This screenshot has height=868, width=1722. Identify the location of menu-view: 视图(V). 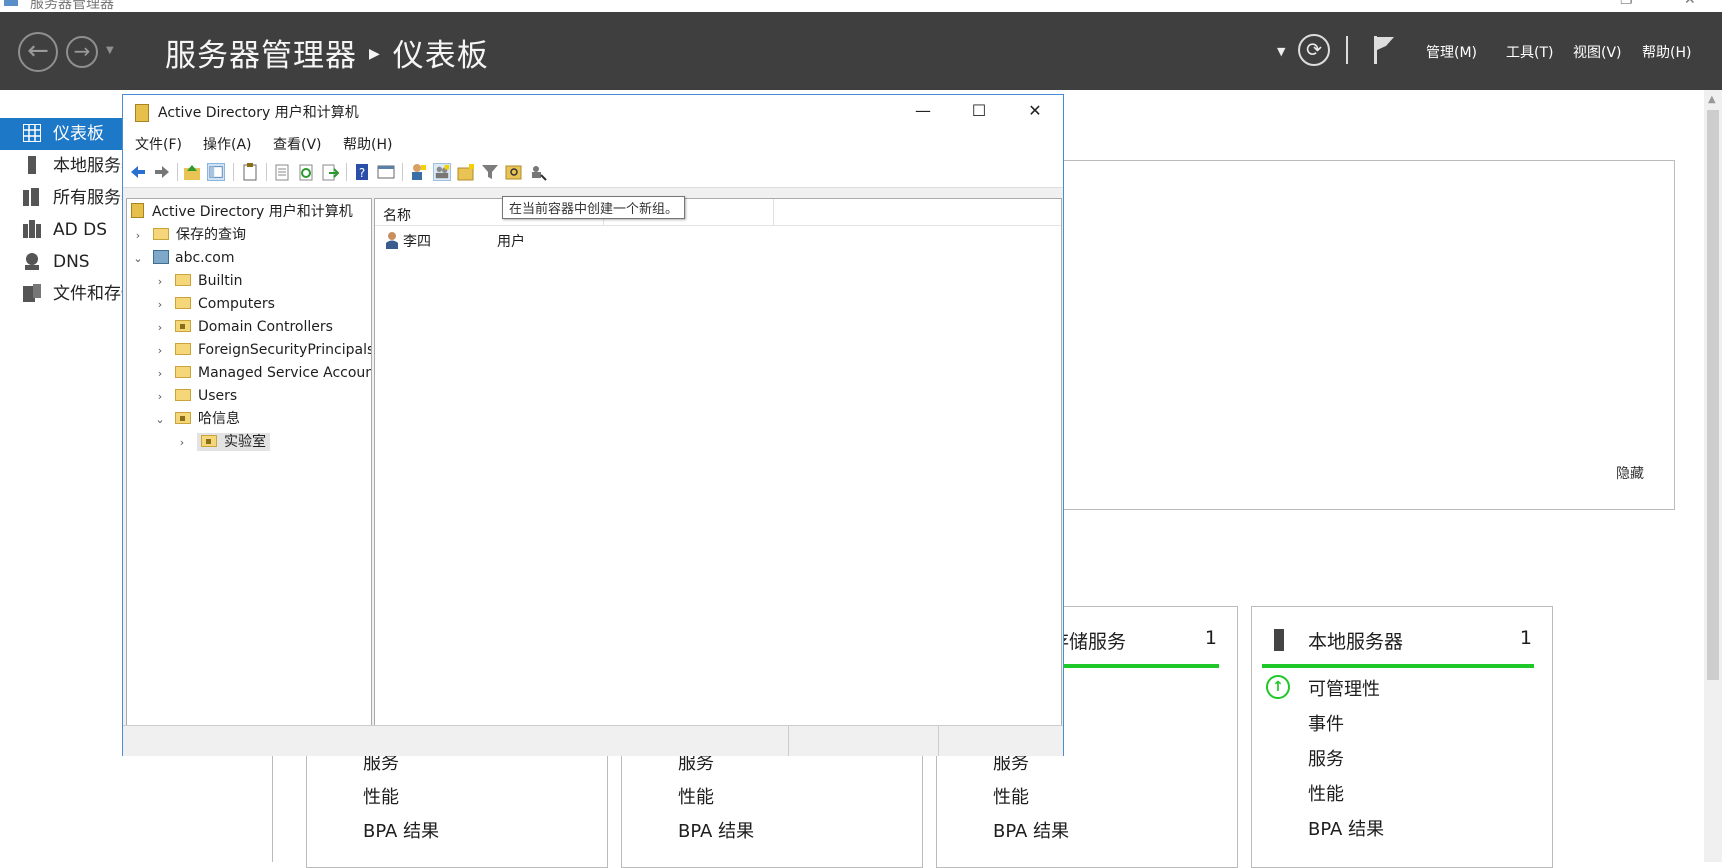
(1597, 52).